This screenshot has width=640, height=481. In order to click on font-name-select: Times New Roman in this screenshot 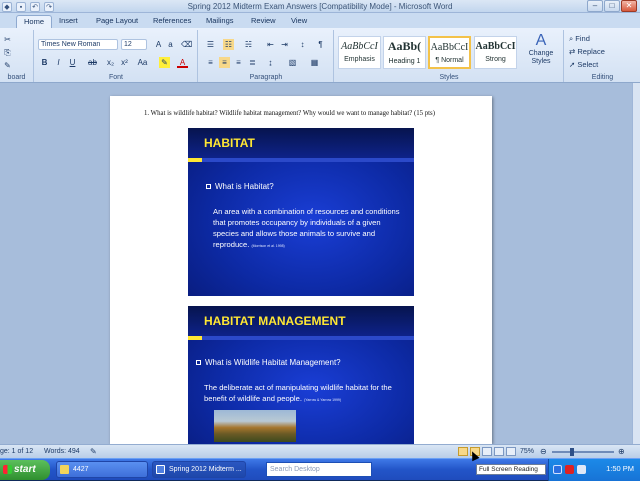, I will do `click(78, 44)`.